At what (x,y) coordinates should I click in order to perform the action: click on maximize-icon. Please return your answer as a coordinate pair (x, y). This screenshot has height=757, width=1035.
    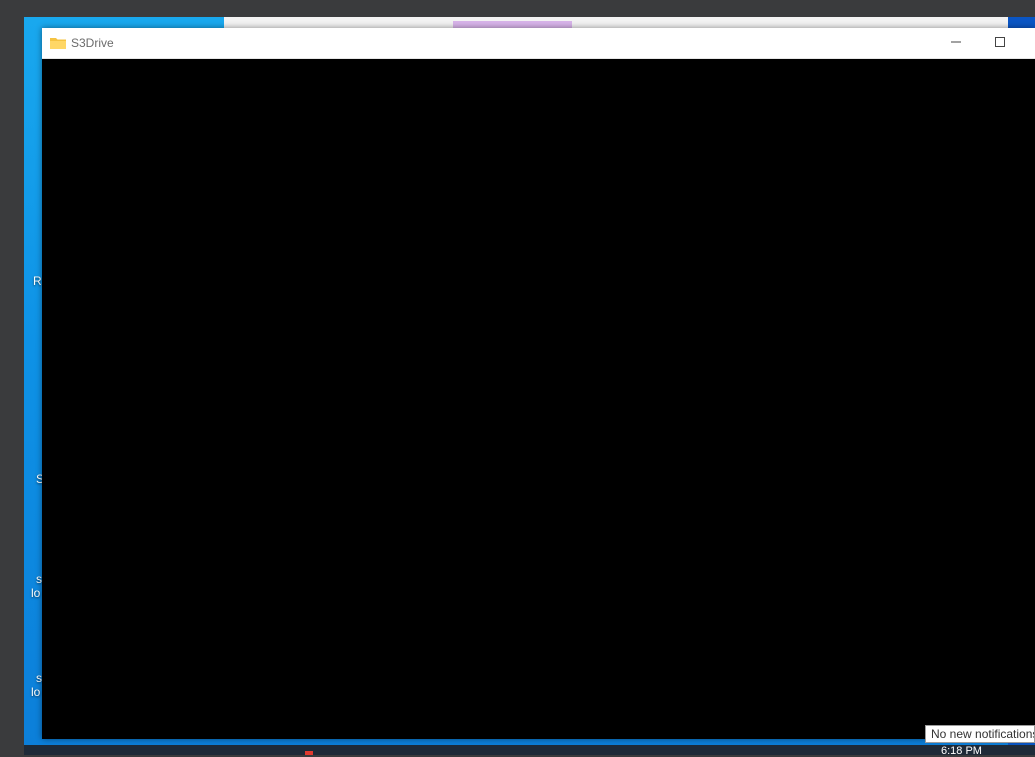
    Looking at the image, I should click on (1000, 43).